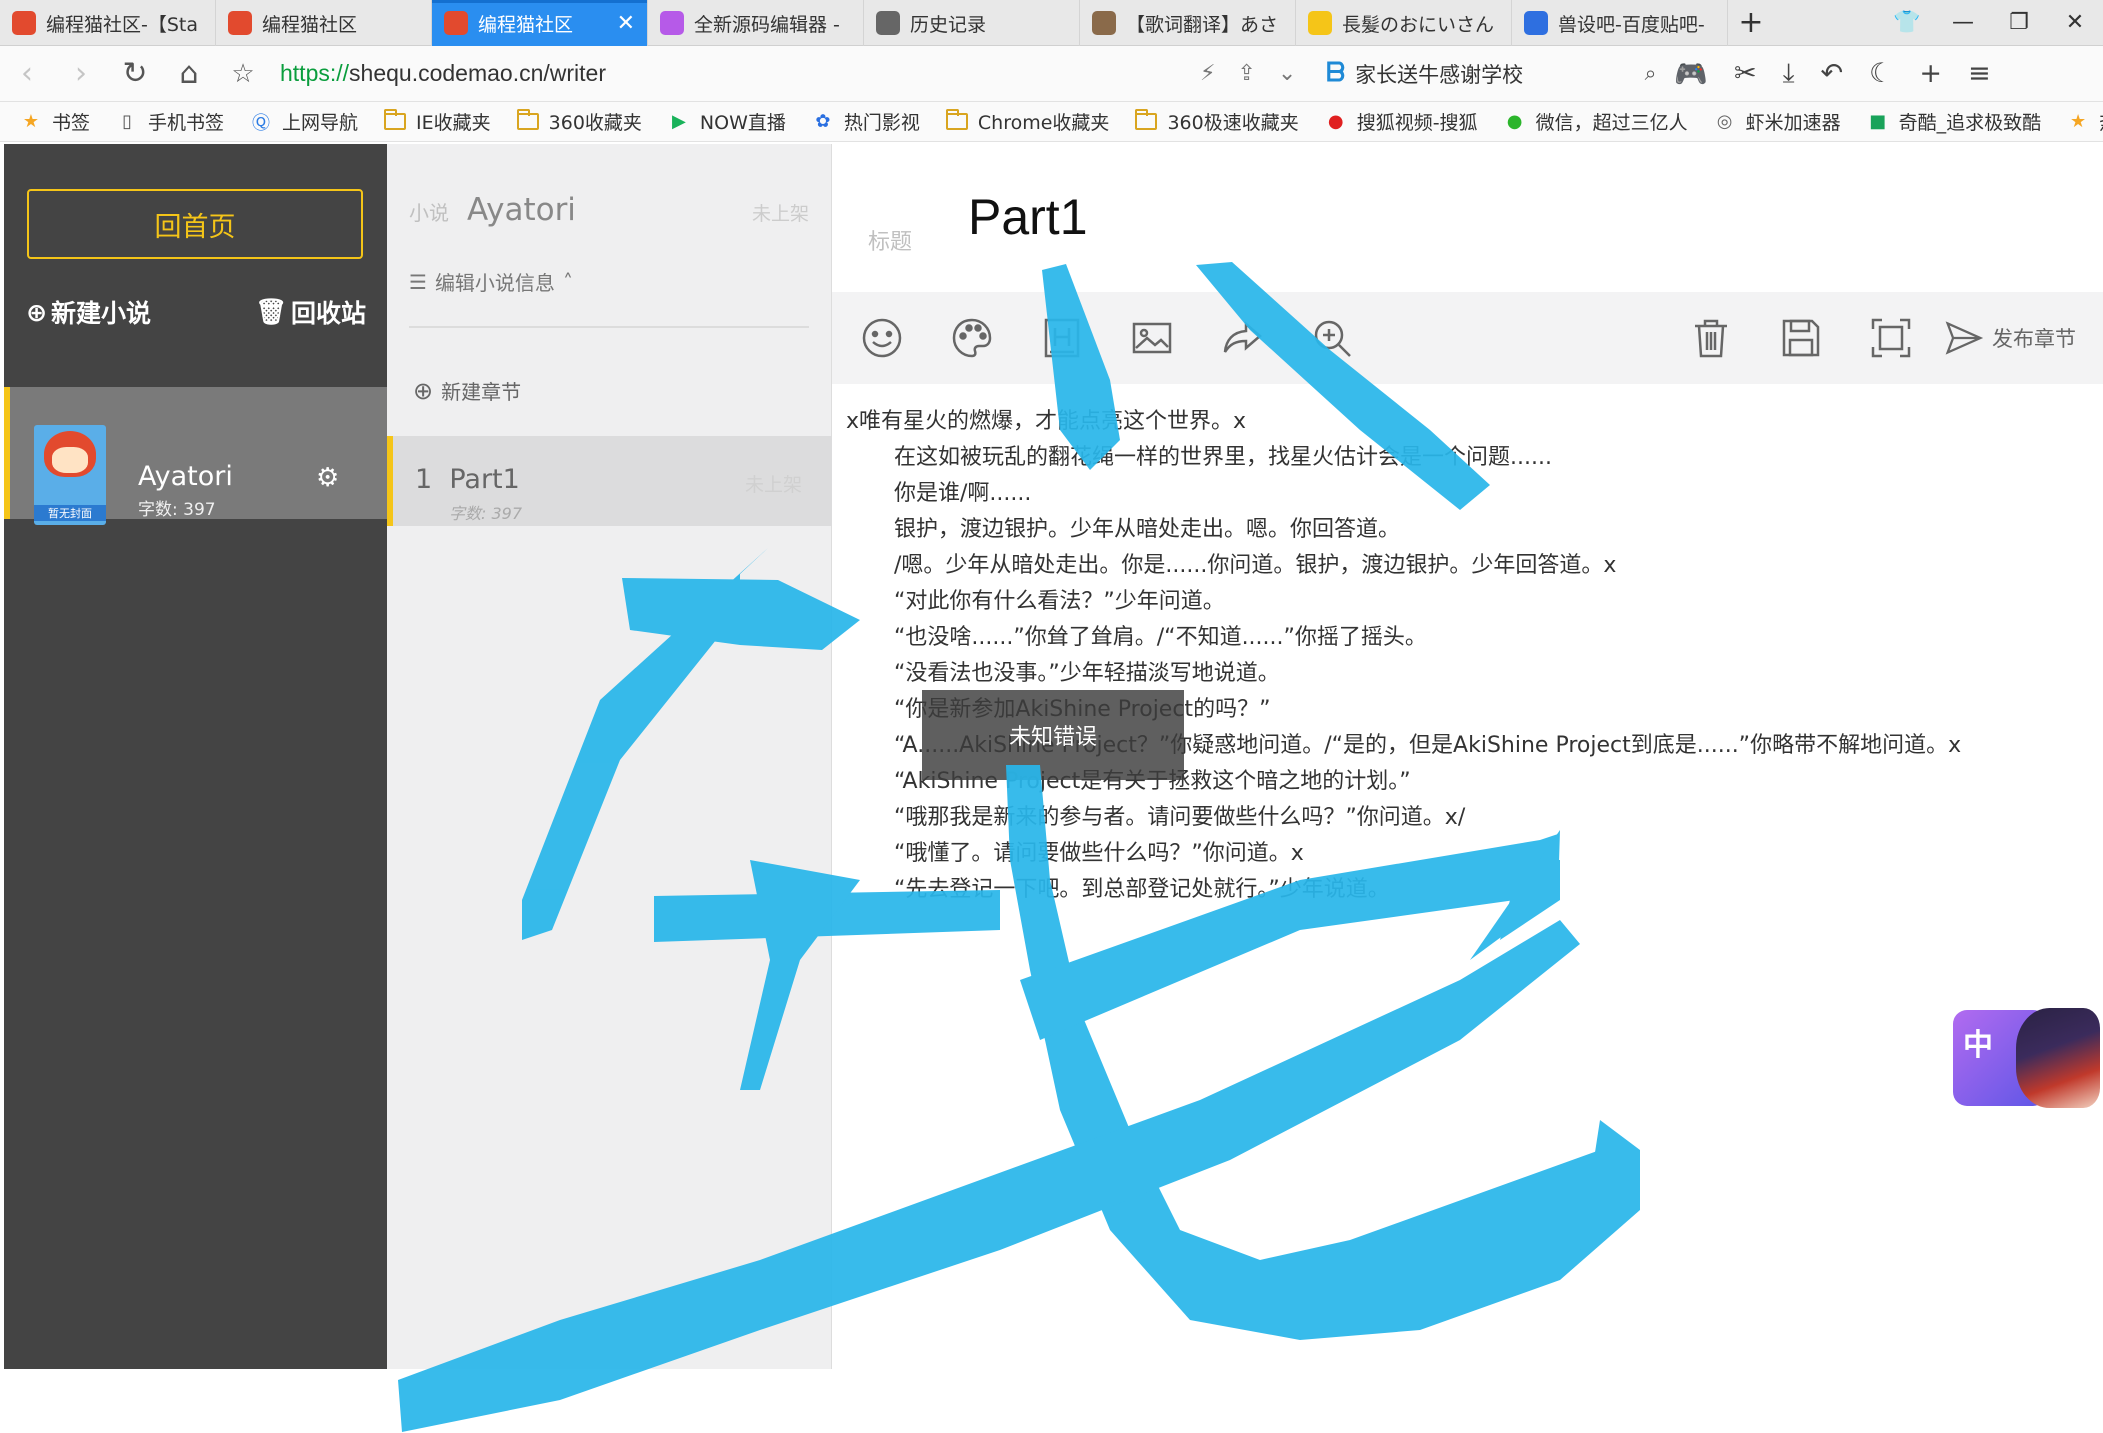 The image size is (2103, 1433). What do you see at coordinates (1930, 73) in the screenshot?
I see `add-icon: +` at bounding box center [1930, 73].